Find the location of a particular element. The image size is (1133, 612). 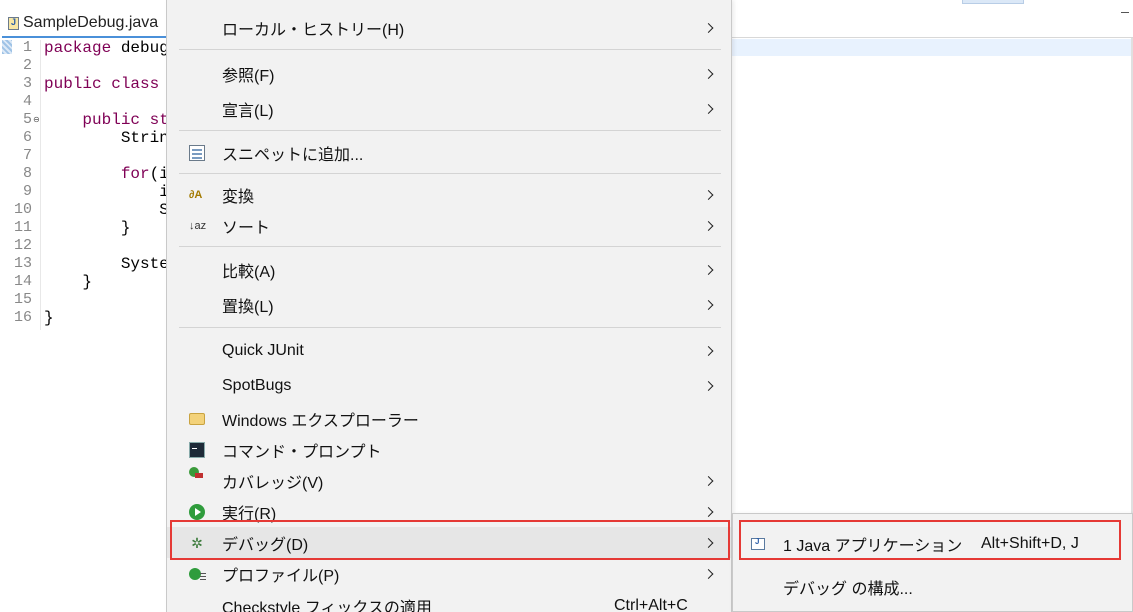

line-number: 16 is located at coordinates (22, 317).